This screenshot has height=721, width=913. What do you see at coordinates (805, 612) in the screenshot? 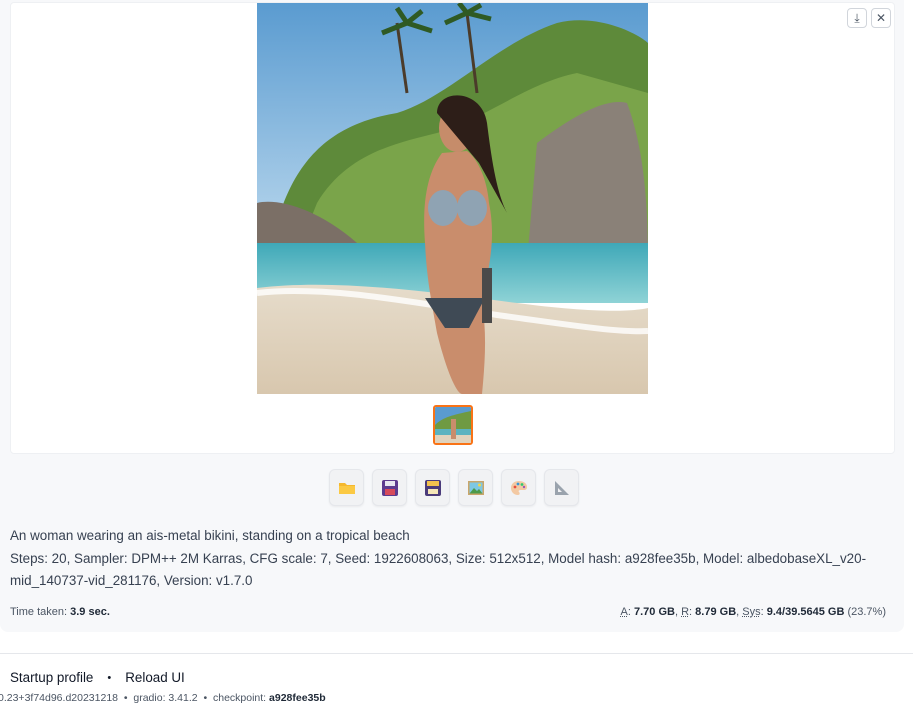
I see `system-memory-value: 9.4/39.5645 GB` at bounding box center [805, 612].